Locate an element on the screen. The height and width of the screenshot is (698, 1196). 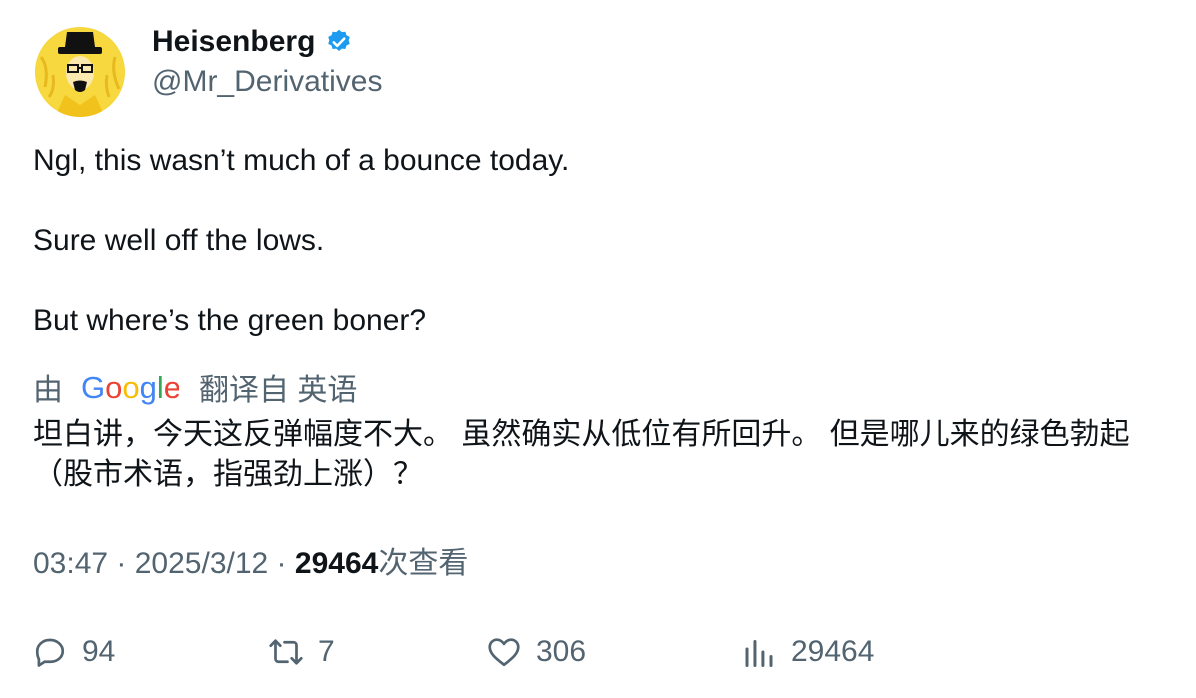
tweet-time: 03:47 is located at coordinates (70, 563).